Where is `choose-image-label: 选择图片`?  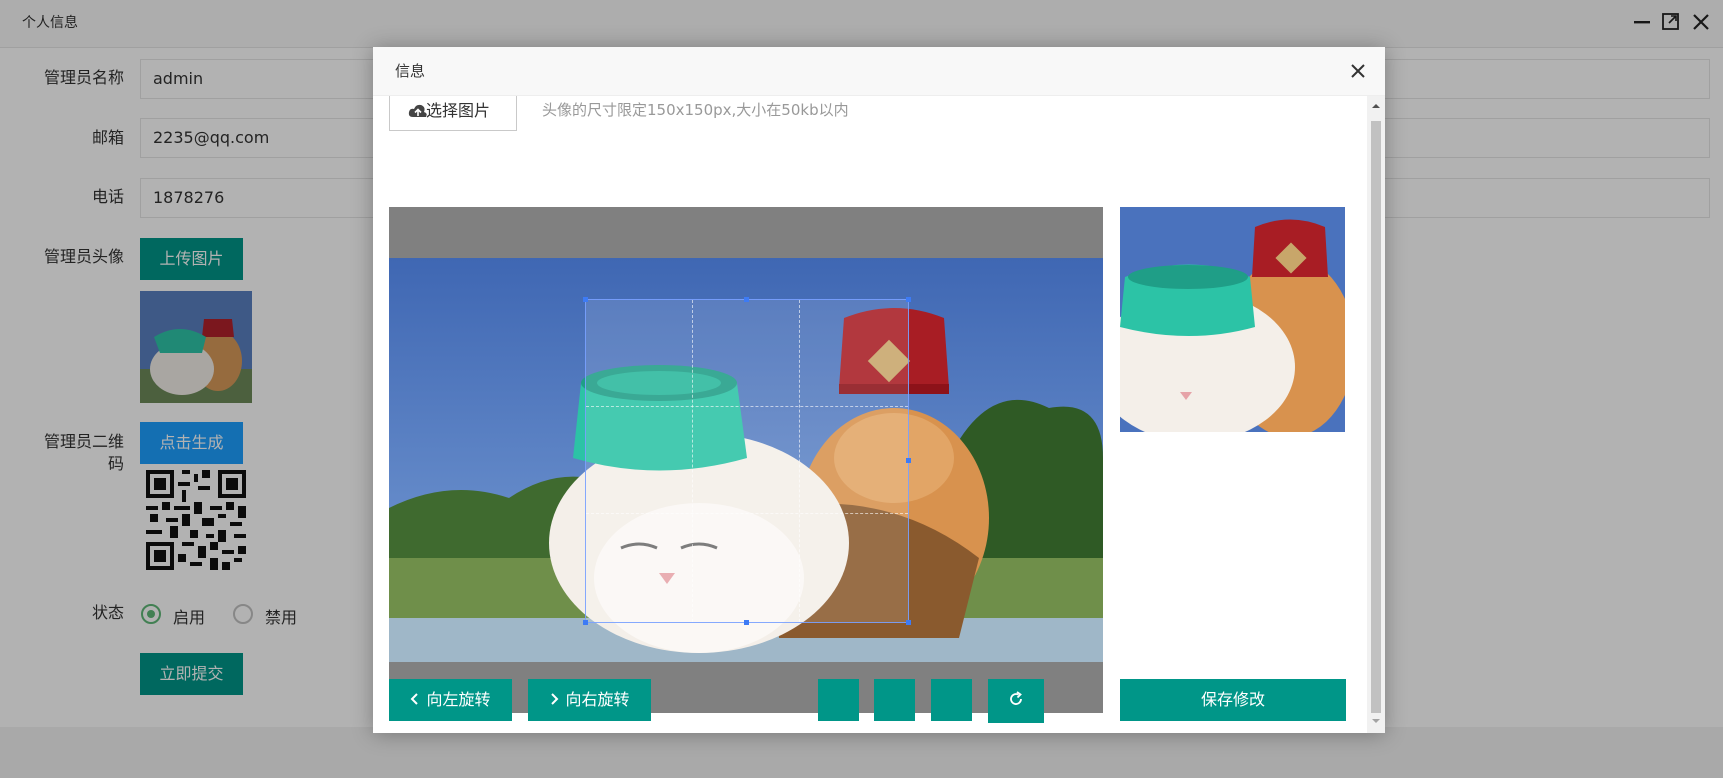
choose-image-label: 选择图片 is located at coordinates (458, 110).